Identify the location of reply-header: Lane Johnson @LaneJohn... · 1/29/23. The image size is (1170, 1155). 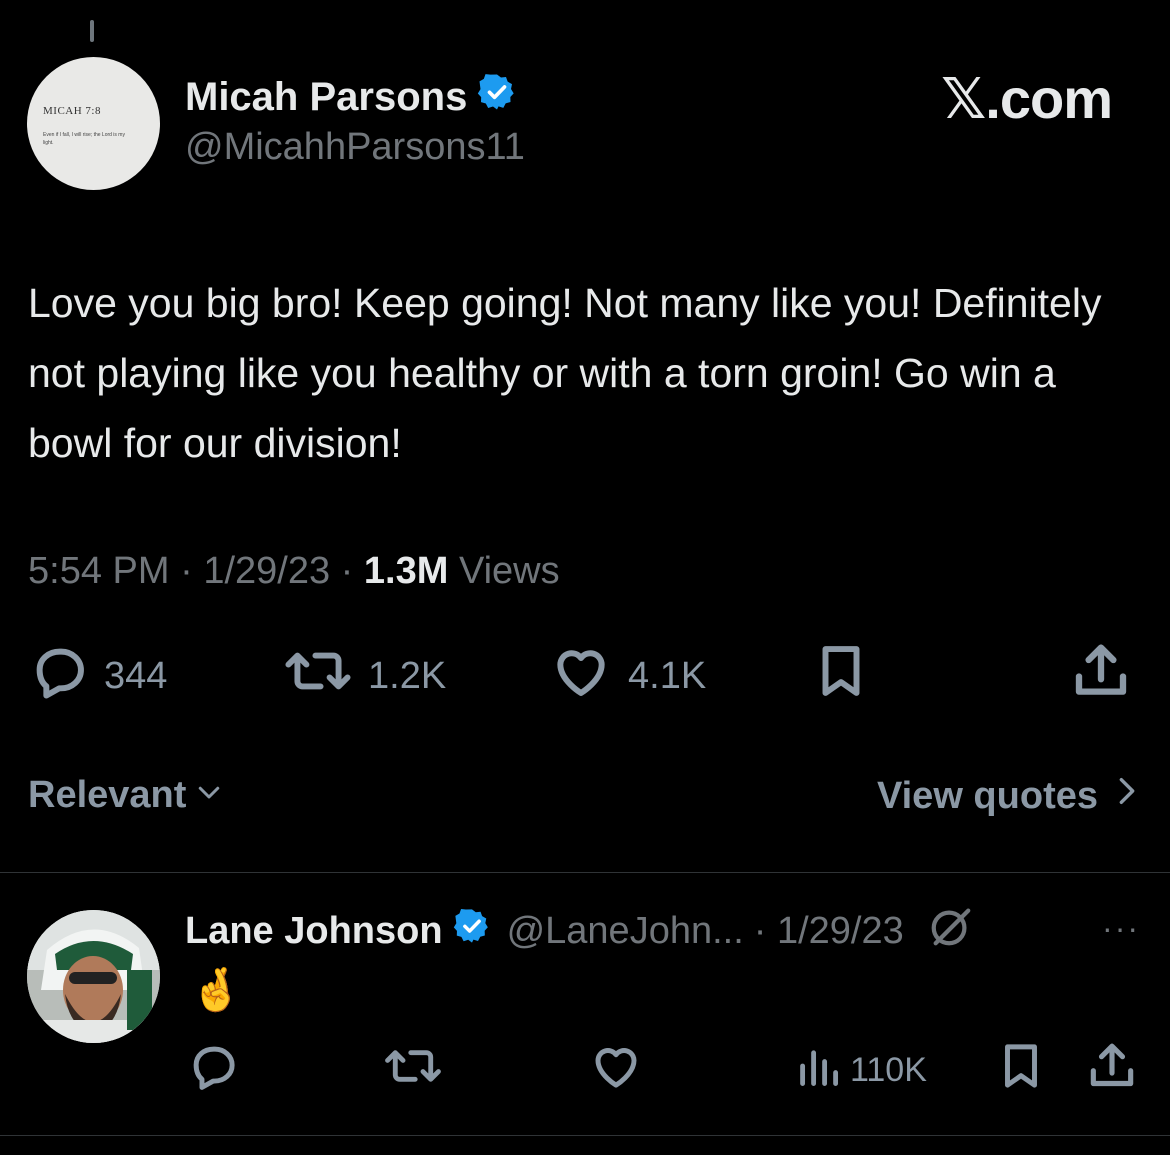
(579, 931).